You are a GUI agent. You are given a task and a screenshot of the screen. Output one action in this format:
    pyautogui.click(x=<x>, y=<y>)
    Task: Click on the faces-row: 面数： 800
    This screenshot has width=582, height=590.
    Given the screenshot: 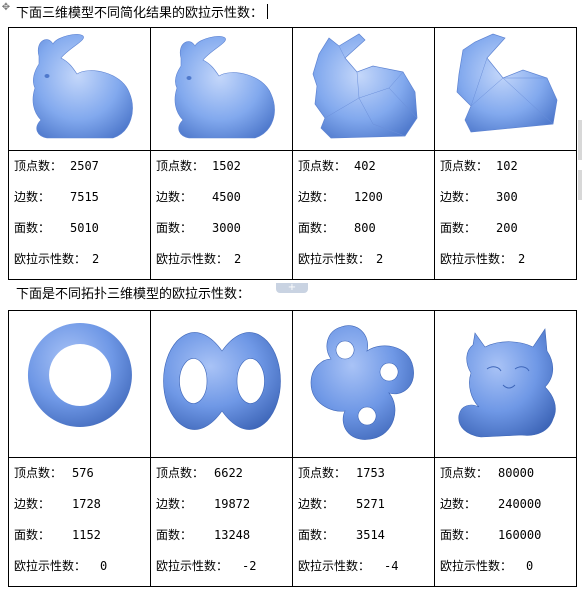 What is the action you would take?
    pyautogui.click(x=366, y=232)
    